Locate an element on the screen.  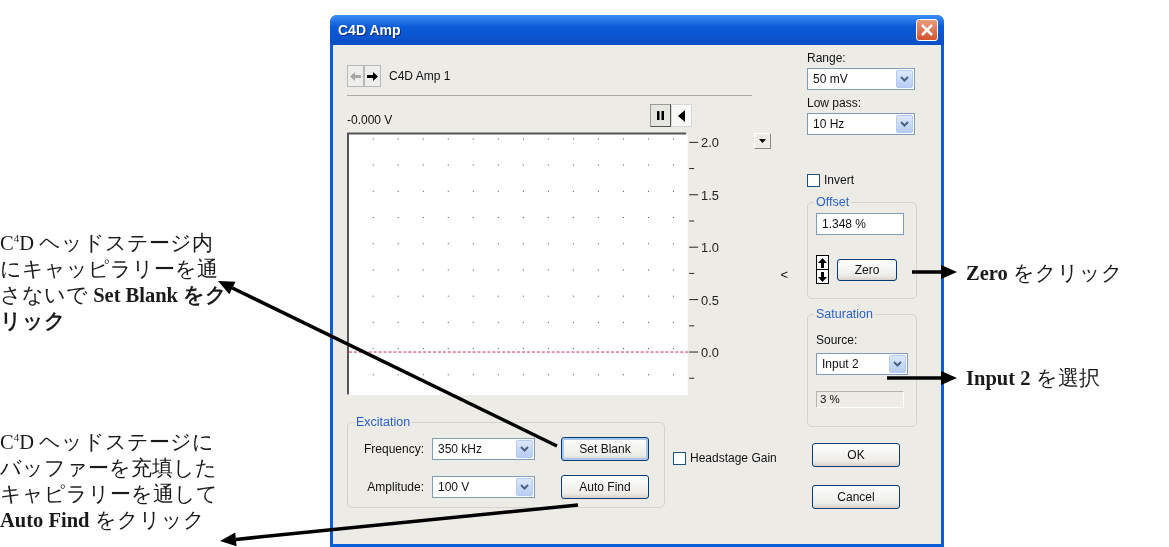
close-button is located at coordinates (927, 30).